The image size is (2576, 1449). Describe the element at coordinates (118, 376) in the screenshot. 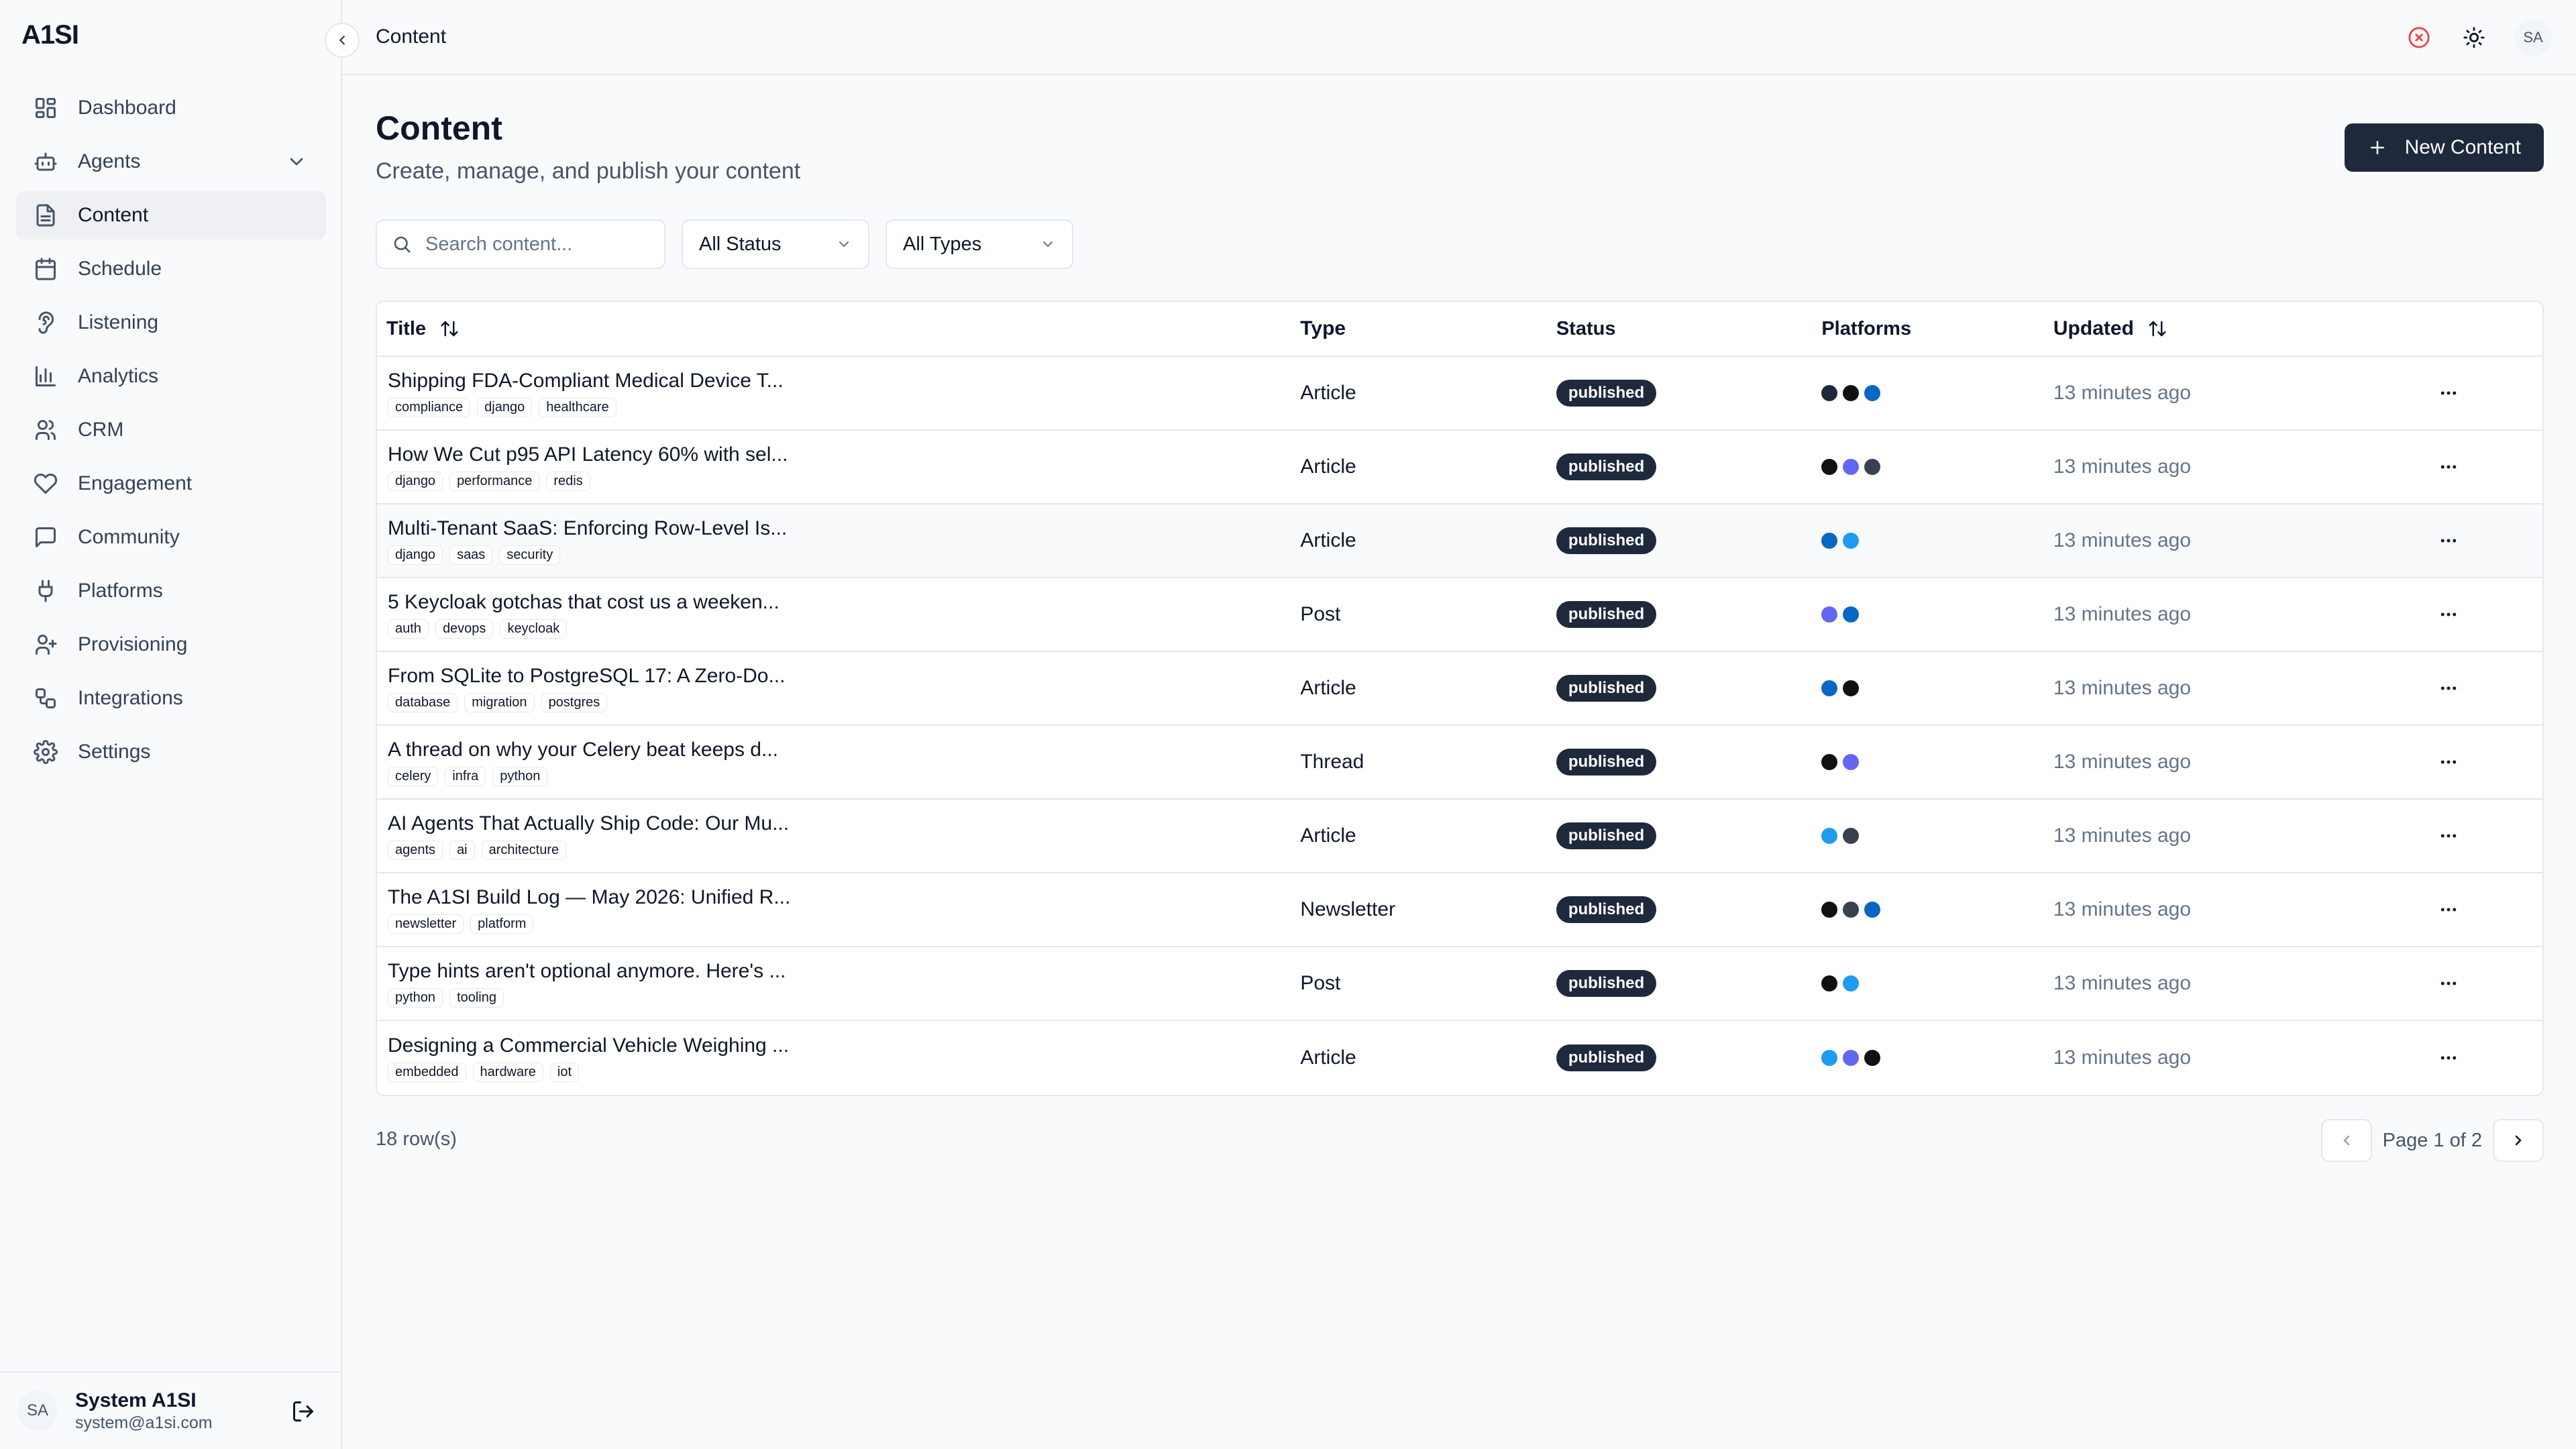

I see `sidebar-item-label: Analytics` at that location.